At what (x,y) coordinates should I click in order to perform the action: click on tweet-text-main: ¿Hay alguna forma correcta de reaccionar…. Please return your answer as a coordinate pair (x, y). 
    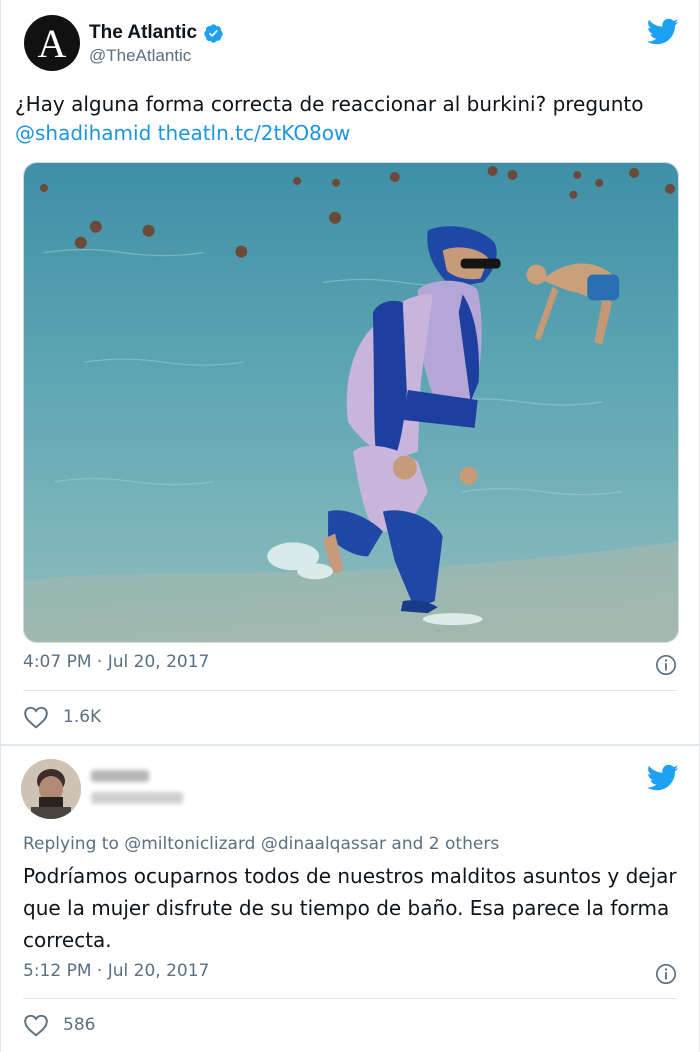
    Looking at the image, I should click on (329, 104).